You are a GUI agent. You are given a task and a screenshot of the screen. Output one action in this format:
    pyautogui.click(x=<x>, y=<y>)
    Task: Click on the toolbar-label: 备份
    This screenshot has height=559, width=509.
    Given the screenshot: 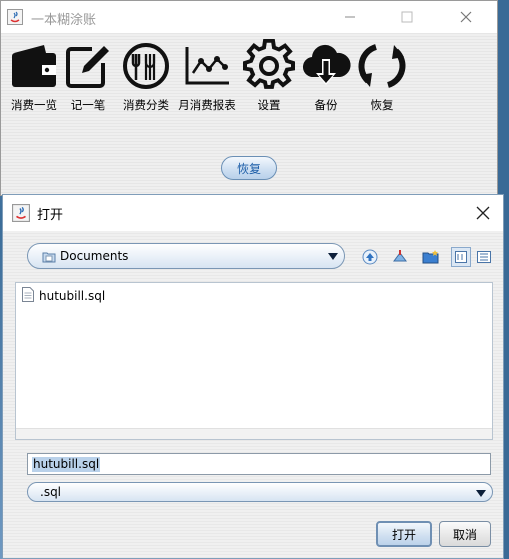 What is the action you would take?
    pyautogui.click(x=326, y=105)
    